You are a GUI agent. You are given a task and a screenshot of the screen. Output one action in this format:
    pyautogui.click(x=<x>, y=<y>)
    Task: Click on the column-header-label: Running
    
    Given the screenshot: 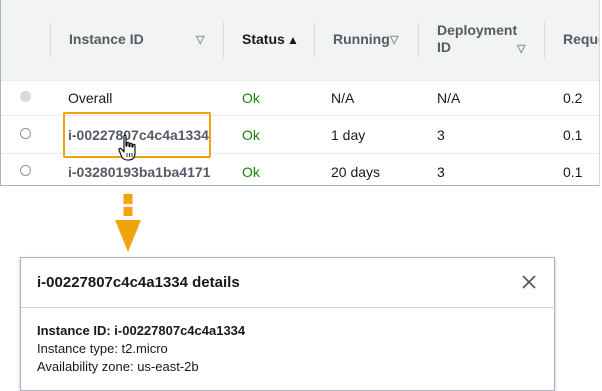 What is the action you would take?
    pyautogui.click(x=361, y=39)
    